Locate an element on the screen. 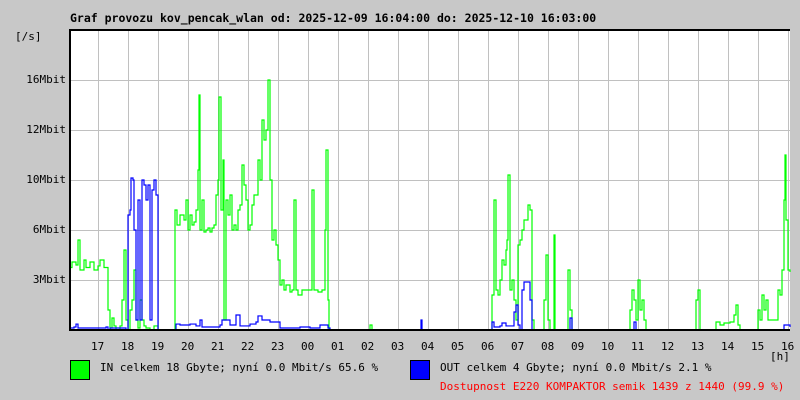  x-tick-label: 09 is located at coordinates (578, 346).